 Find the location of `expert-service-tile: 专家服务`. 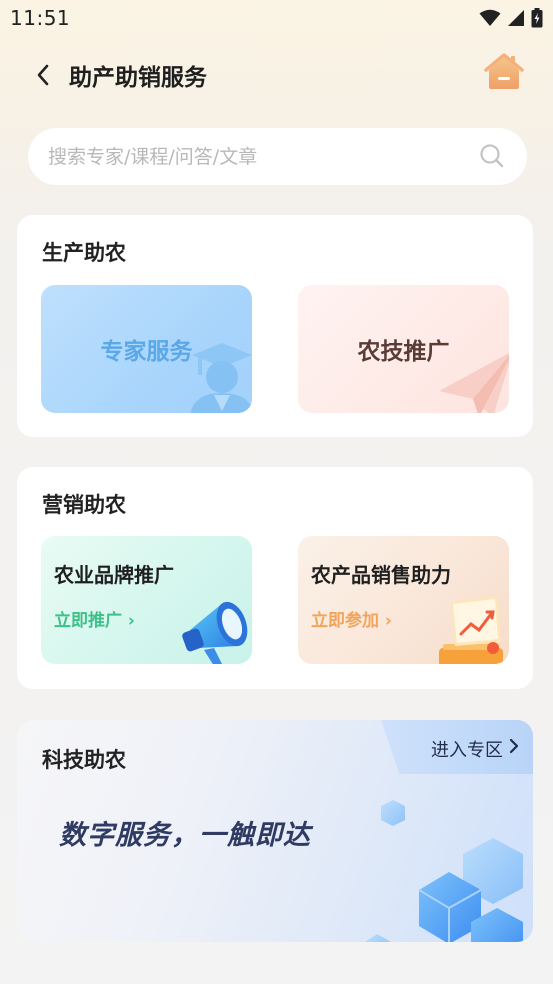

expert-service-tile: 专家服务 is located at coordinates (146, 349).